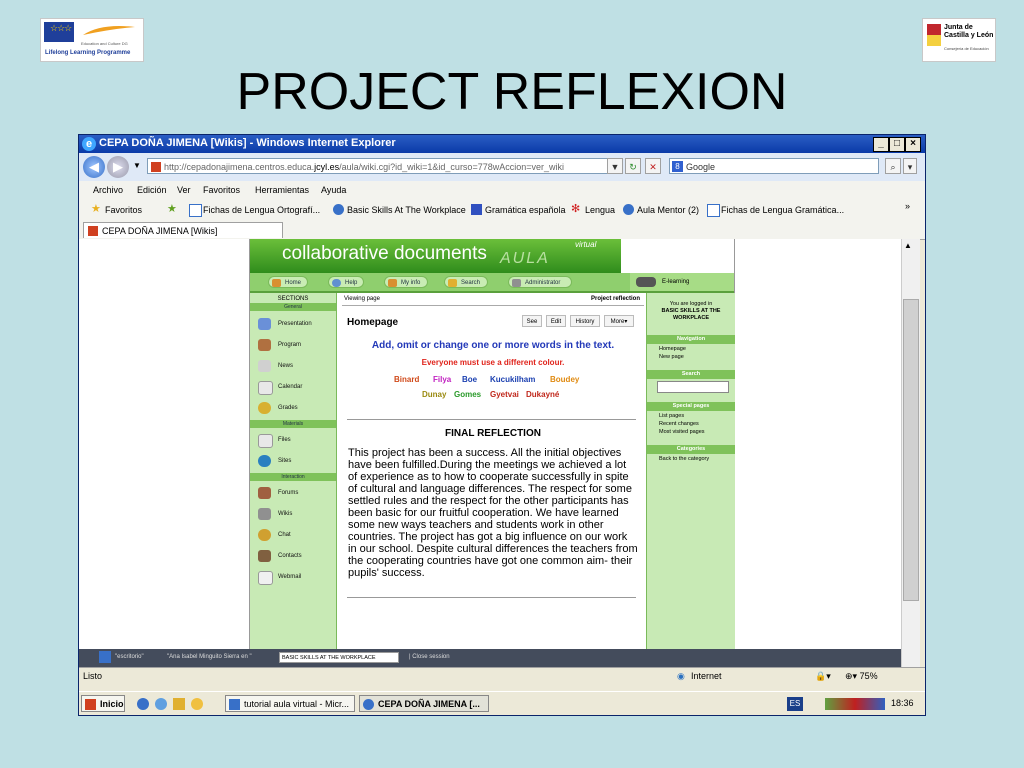 The image size is (1024, 768). I want to click on minimize-button: _, so click(881, 144).